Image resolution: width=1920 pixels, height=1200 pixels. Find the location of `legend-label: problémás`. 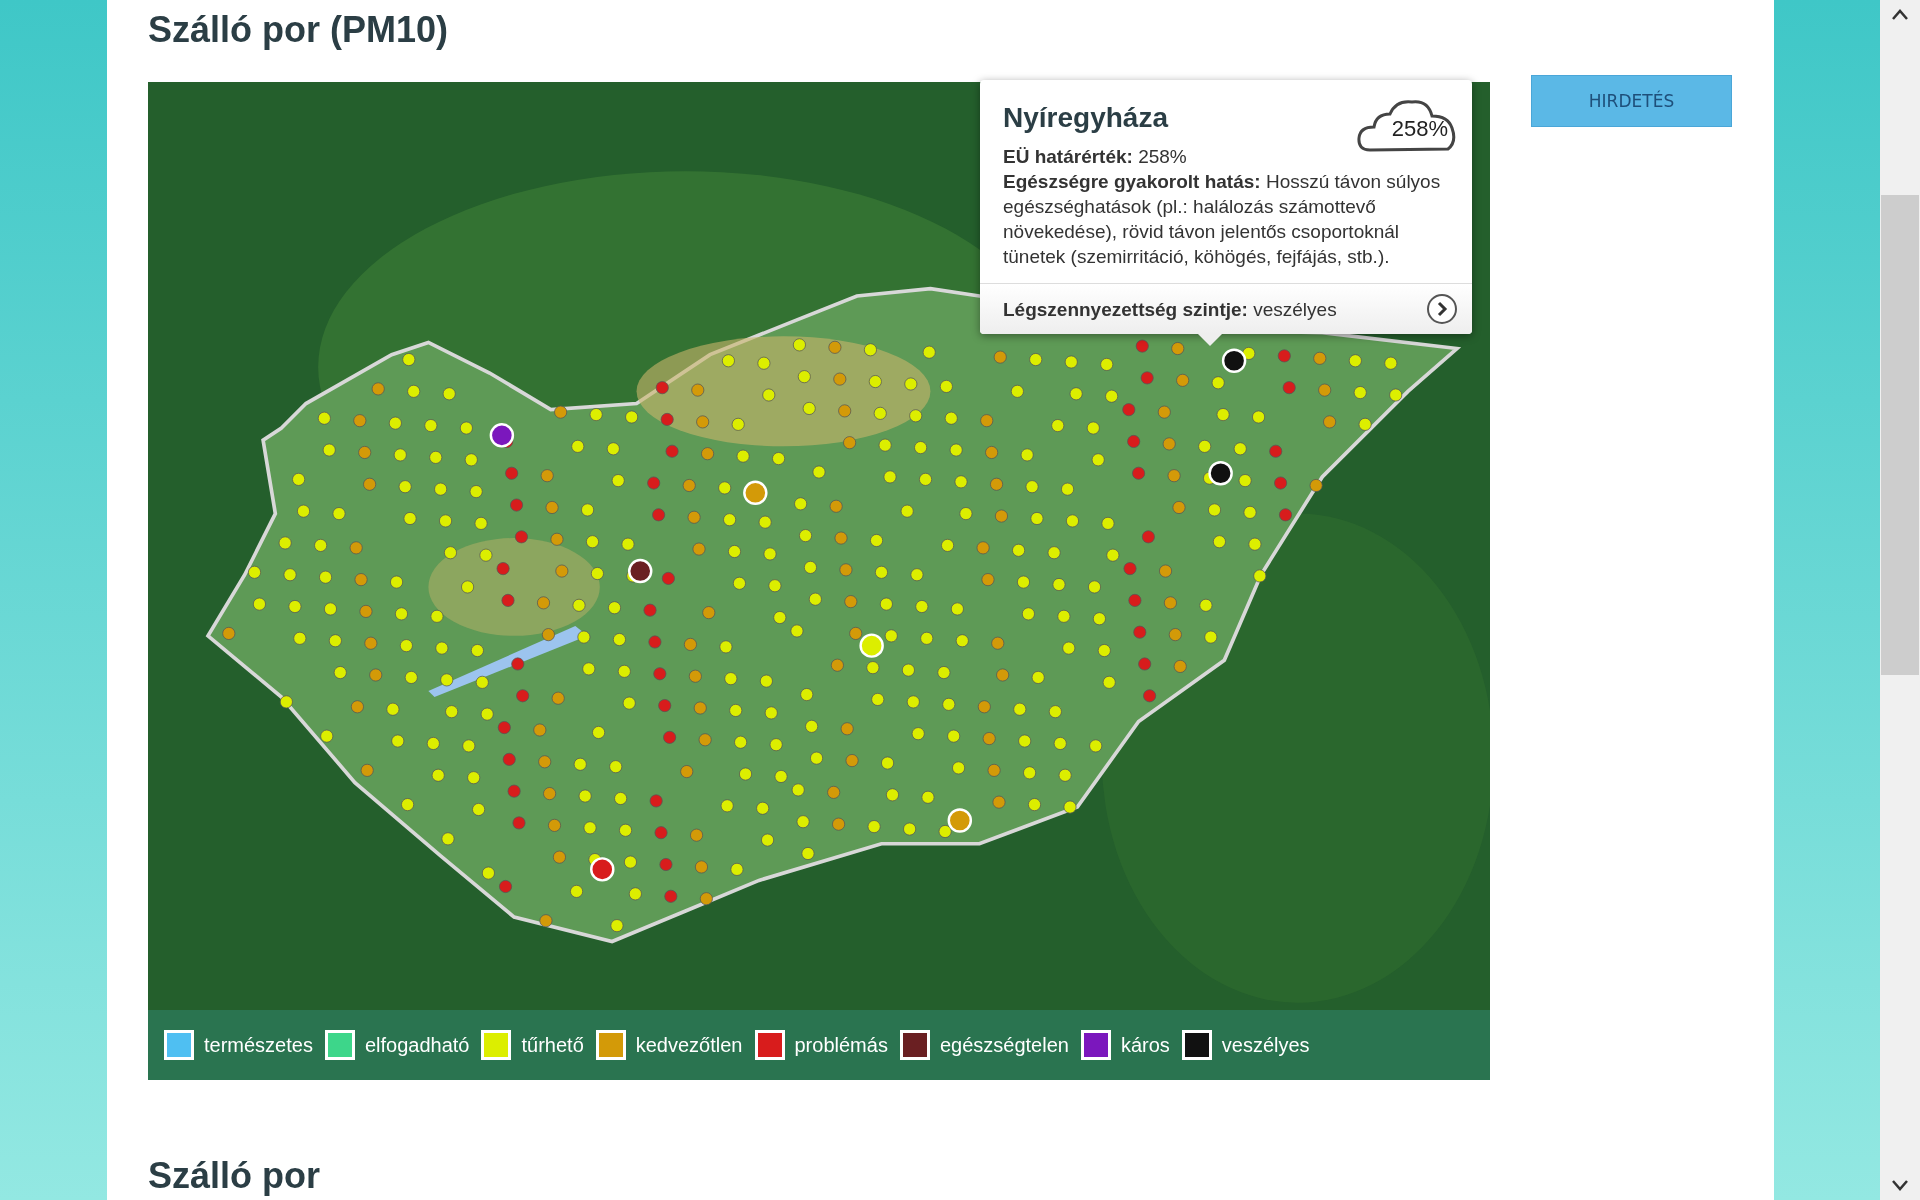

legend-label: problémás is located at coordinates (841, 1045).